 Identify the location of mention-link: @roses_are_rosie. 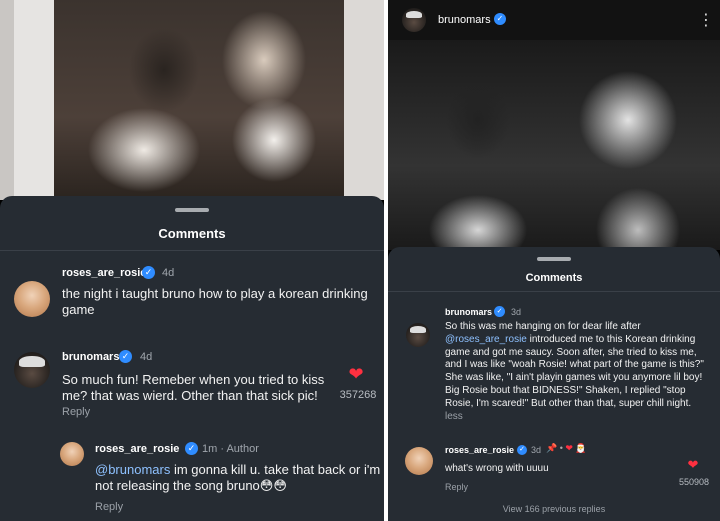
(486, 339).